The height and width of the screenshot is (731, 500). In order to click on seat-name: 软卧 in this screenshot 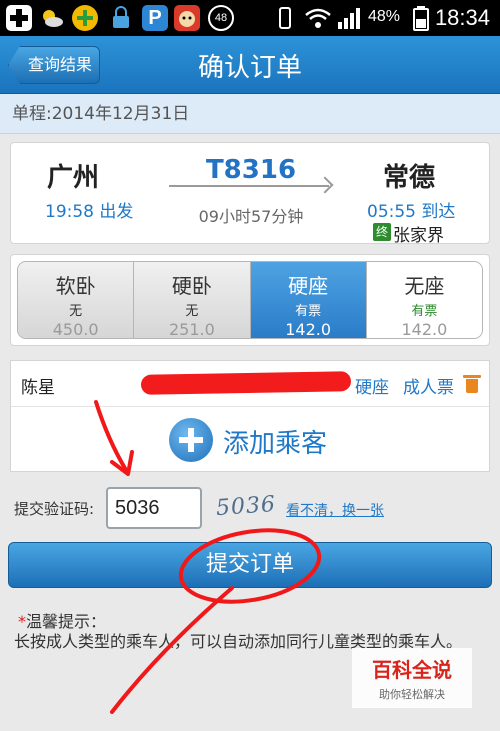, I will do `click(75, 286)`.